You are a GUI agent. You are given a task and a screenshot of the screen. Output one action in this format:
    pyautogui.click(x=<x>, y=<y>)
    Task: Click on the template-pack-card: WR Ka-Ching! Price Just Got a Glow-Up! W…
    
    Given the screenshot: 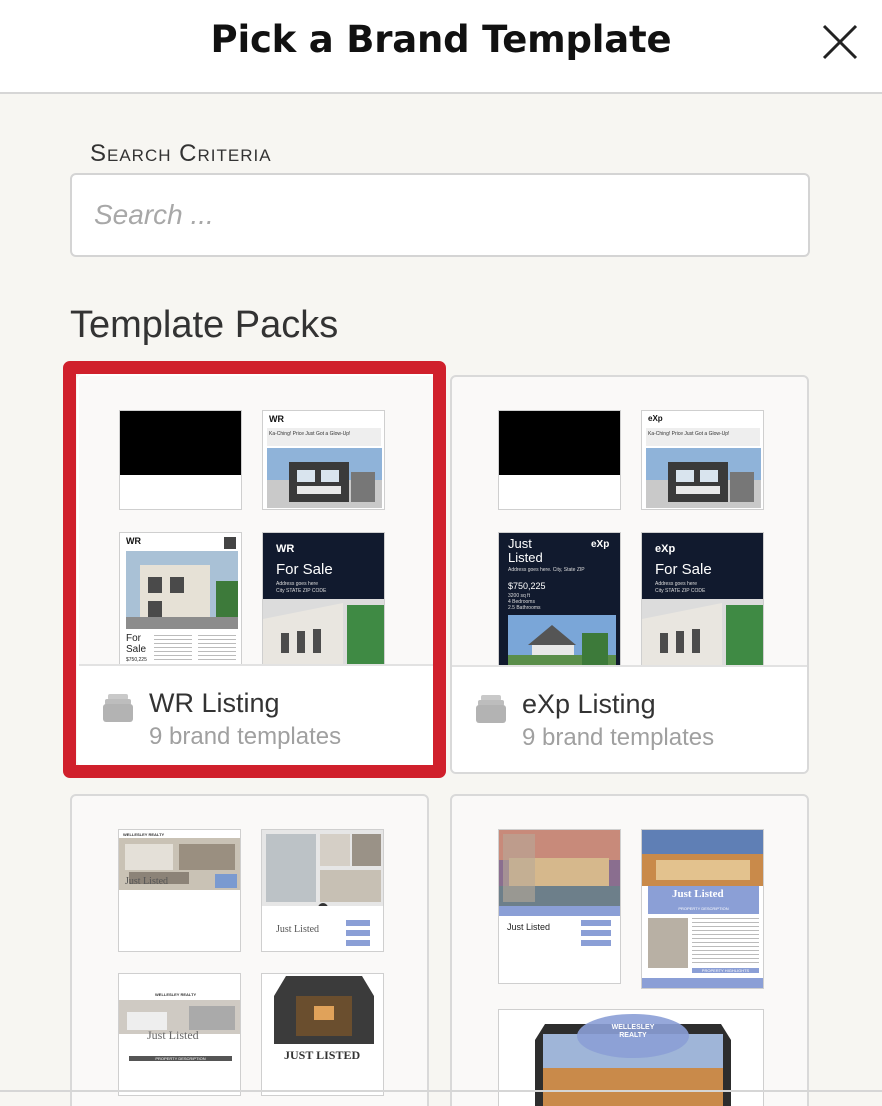 What is the action you would take?
    pyautogui.click(x=256, y=570)
    